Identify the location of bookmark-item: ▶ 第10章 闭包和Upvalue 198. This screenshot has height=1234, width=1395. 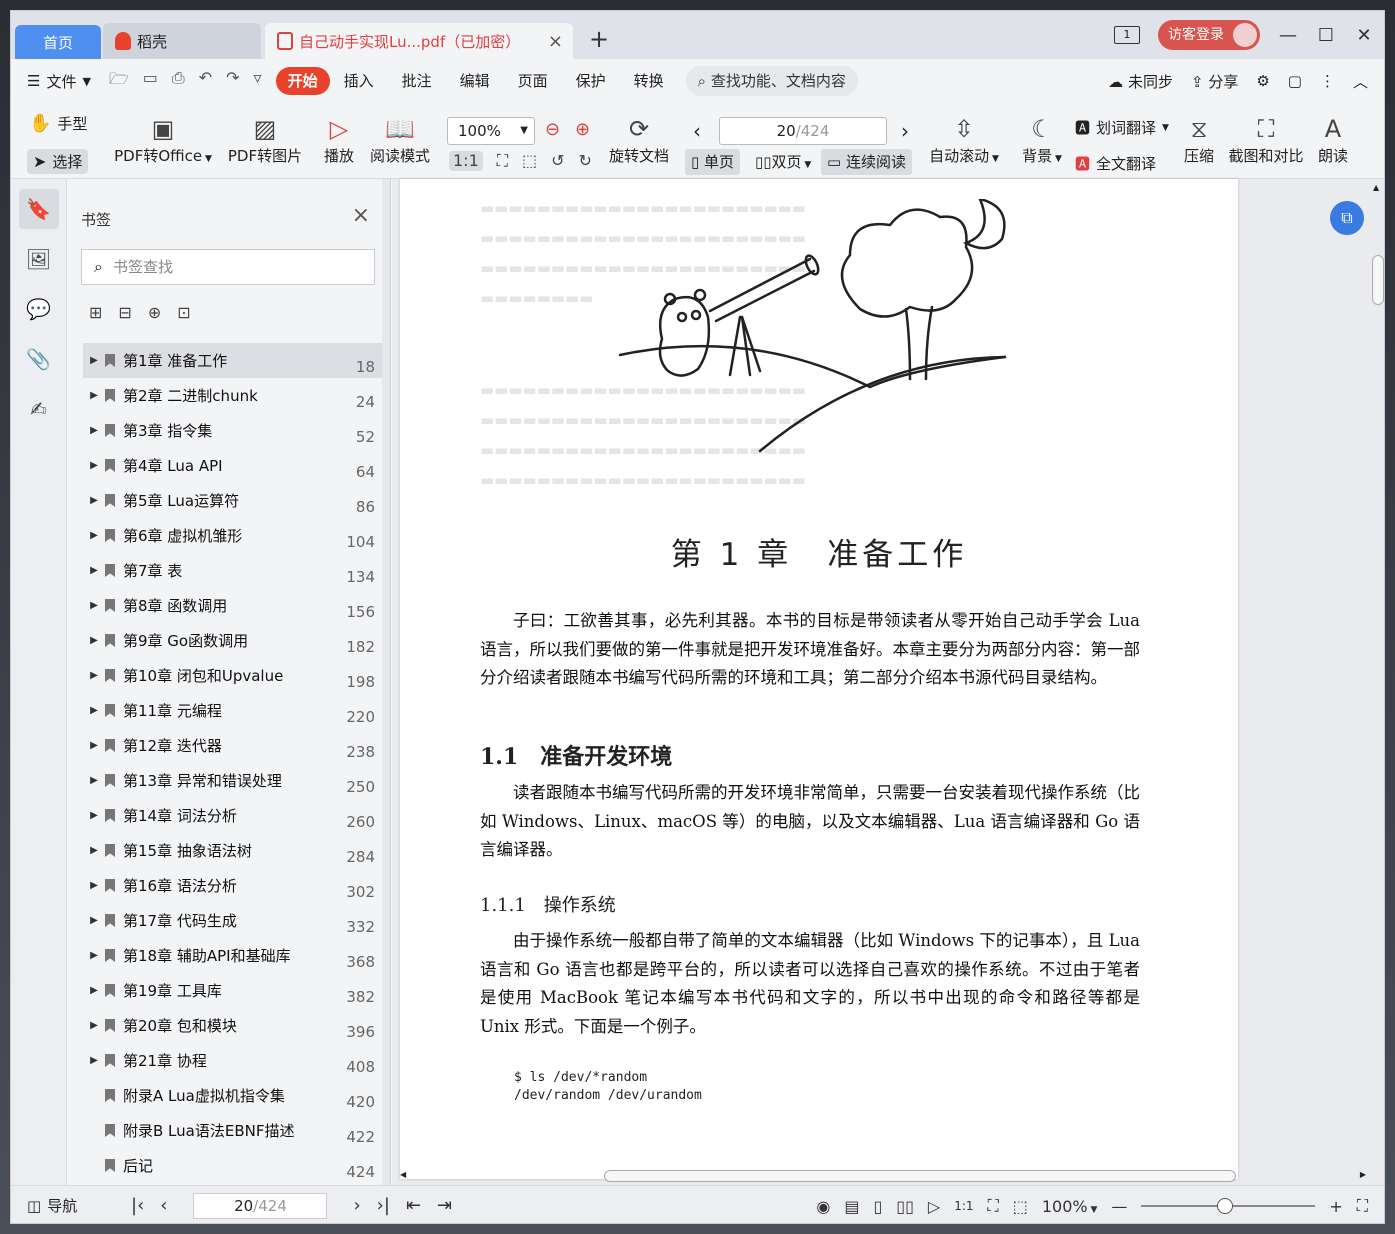
(233, 675).